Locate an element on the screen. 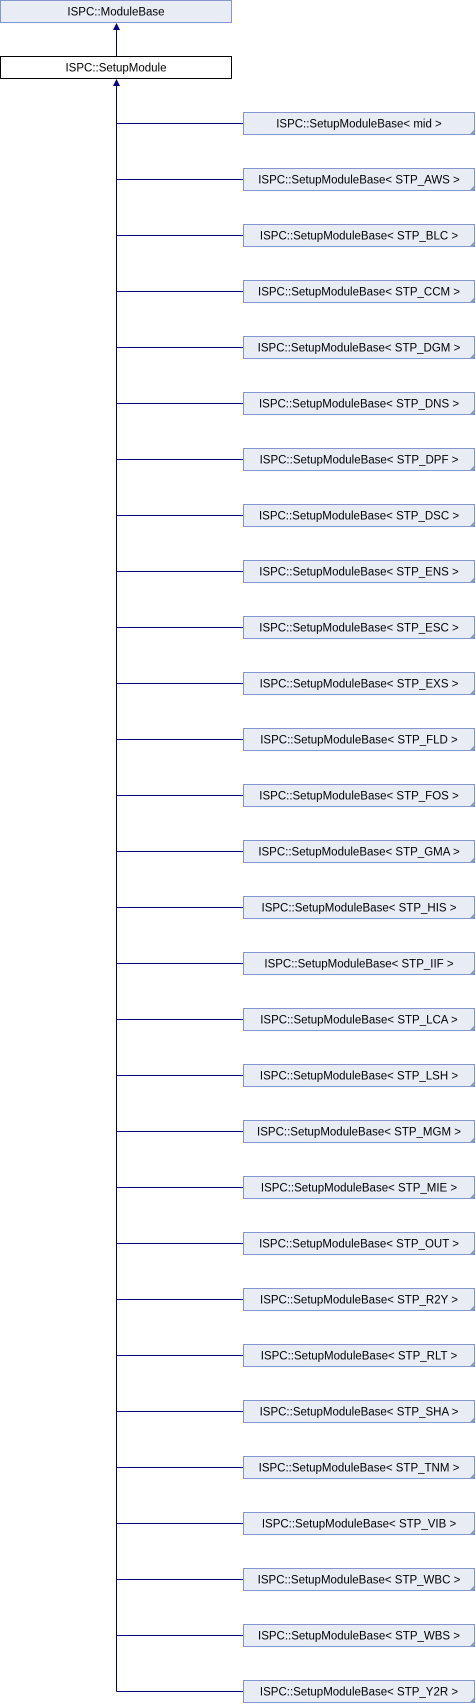 The width and height of the screenshot is (476, 1704). class-label-derived: ISPC::SetupModuleBase< STP_EXS > is located at coordinates (359, 685).